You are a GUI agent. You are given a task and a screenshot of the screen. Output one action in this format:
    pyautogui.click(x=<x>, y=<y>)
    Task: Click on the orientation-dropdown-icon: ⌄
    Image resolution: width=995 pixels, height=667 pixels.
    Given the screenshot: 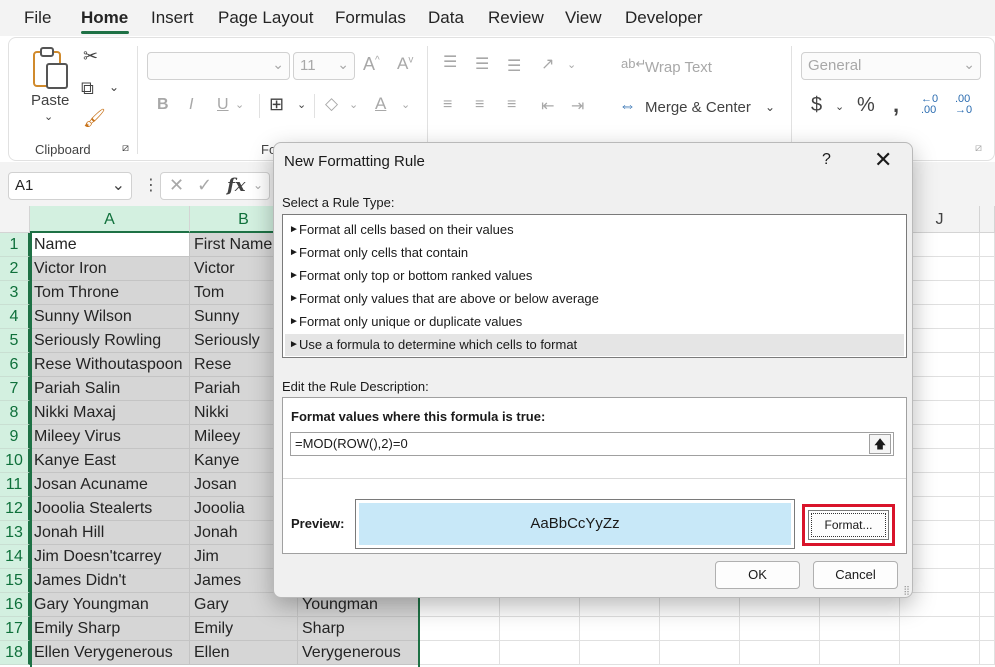 What is the action you would take?
    pyautogui.click(x=571, y=64)
    